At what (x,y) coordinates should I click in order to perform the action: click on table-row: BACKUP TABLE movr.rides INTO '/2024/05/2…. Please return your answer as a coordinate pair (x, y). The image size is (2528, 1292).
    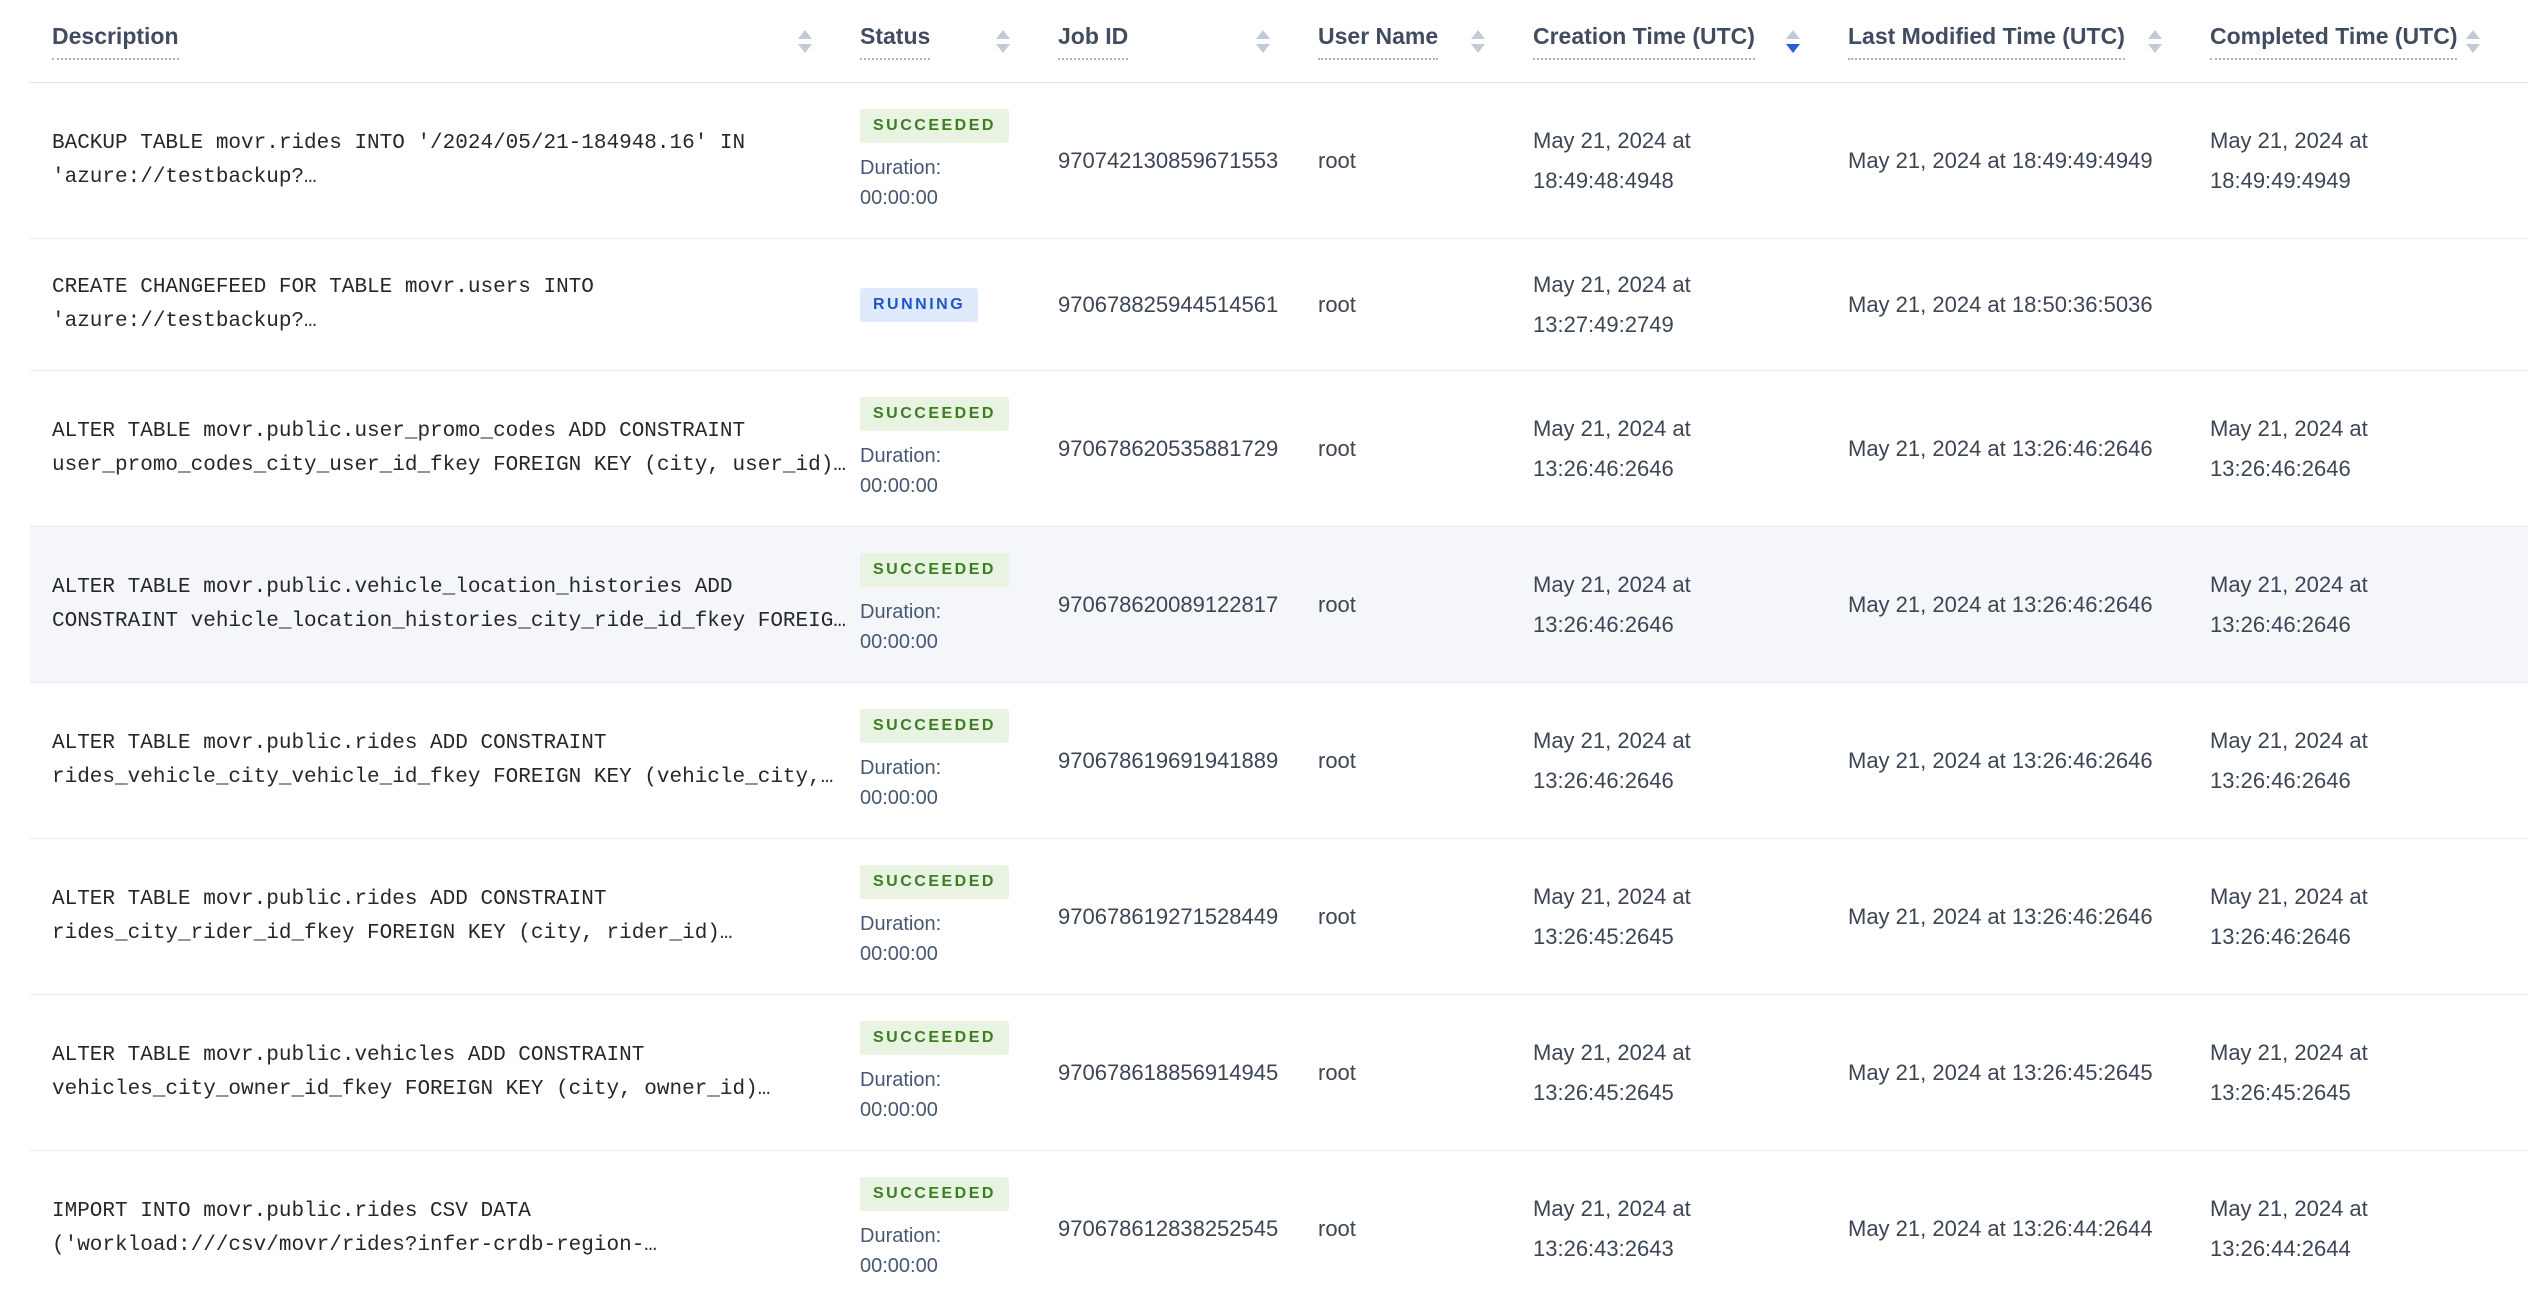
    Looking at the image, I should click on (1279, 161).